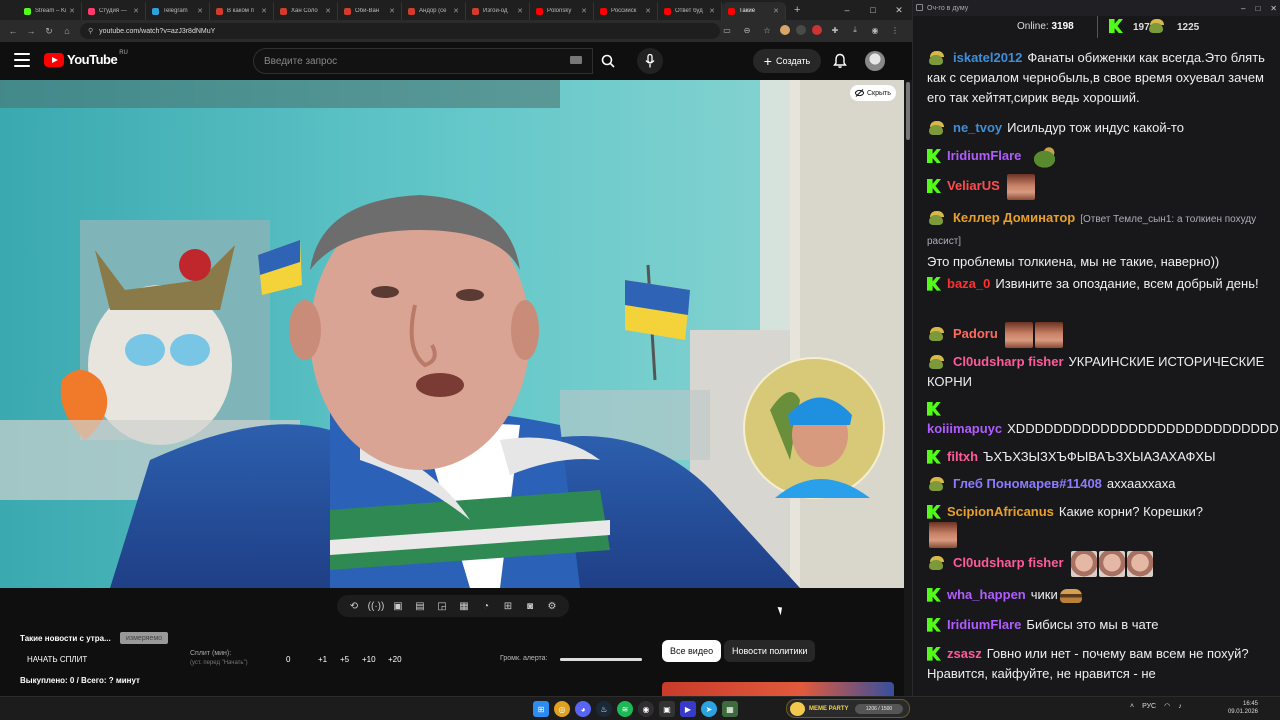 The image size is (1280, 720). Describe the element at coordinates (562, 11) in the screenshot. I see `tab-8: Polonsky ✕` at that location.